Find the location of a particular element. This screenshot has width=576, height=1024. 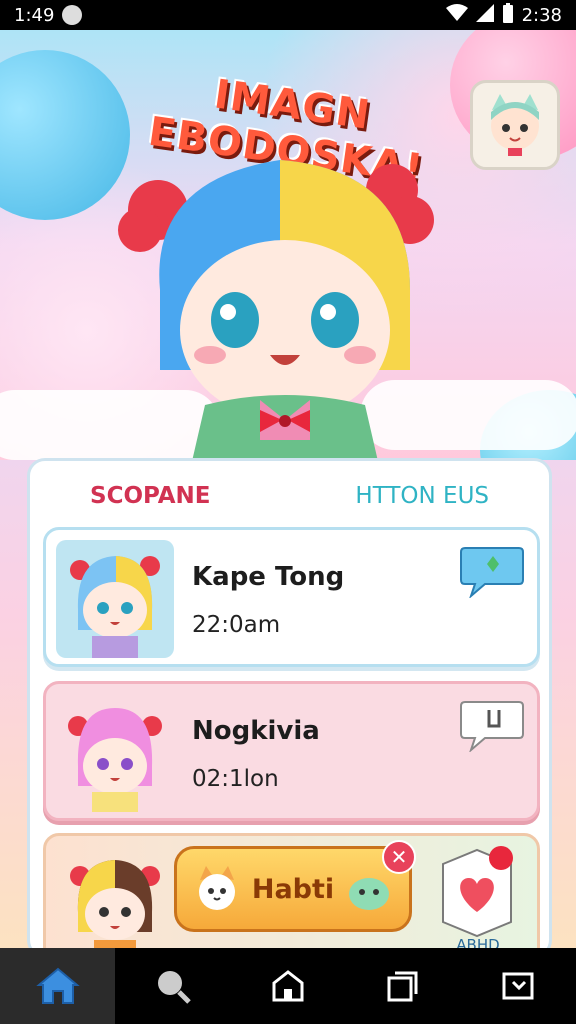

profile-avatar-button is located at coordinates (515, 125).